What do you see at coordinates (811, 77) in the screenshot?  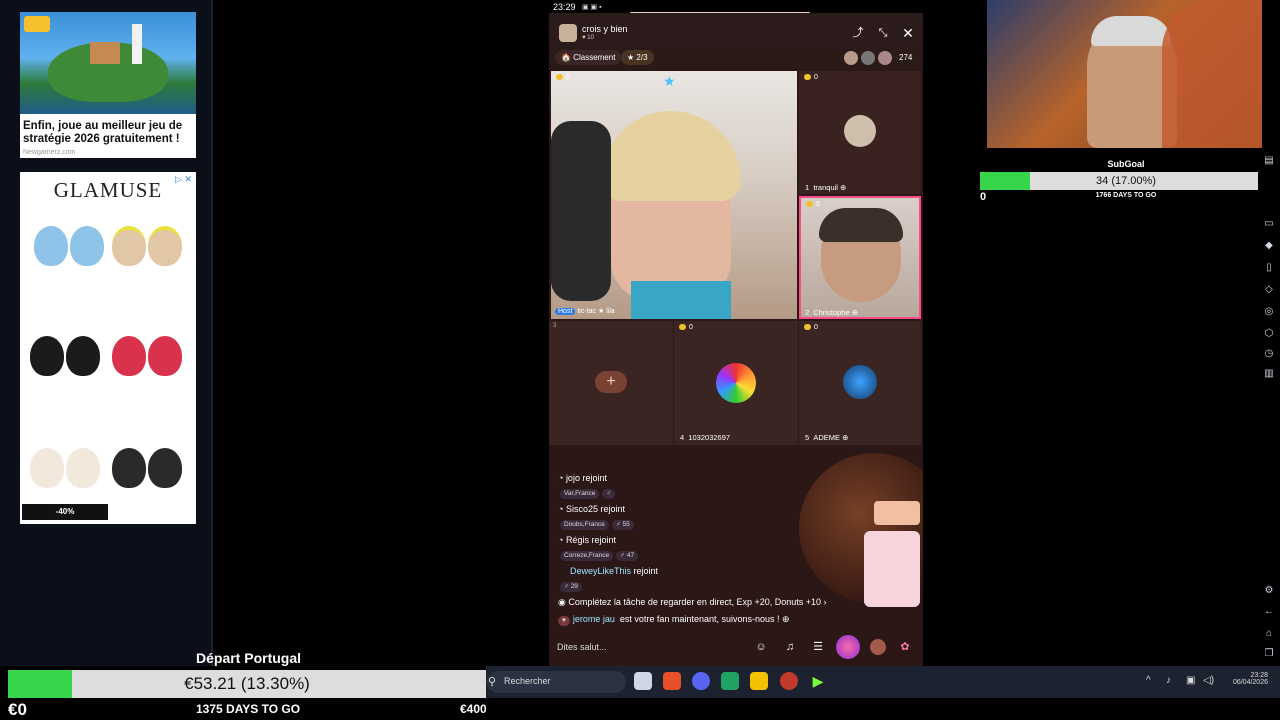 I see `seat1-coins: 0` at bounding box center [811, 77].